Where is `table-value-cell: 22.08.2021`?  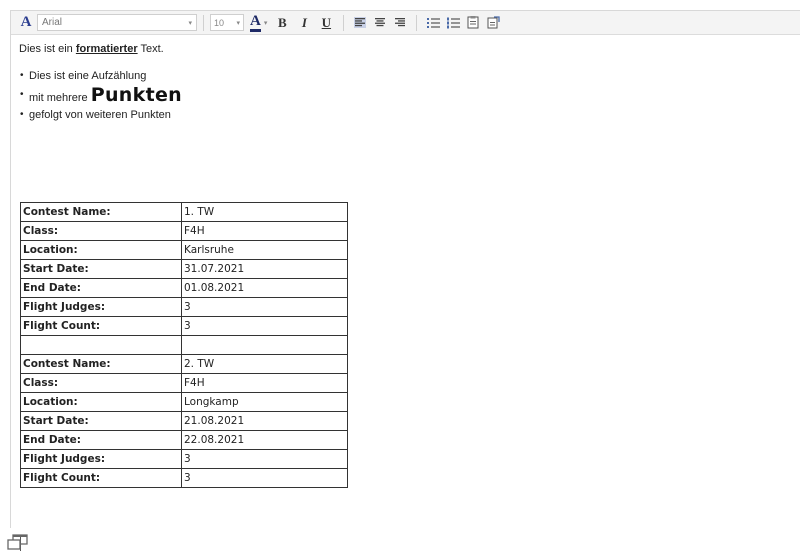 table-value-cell: 22.08.2021 is located at coordinates (264, 440).